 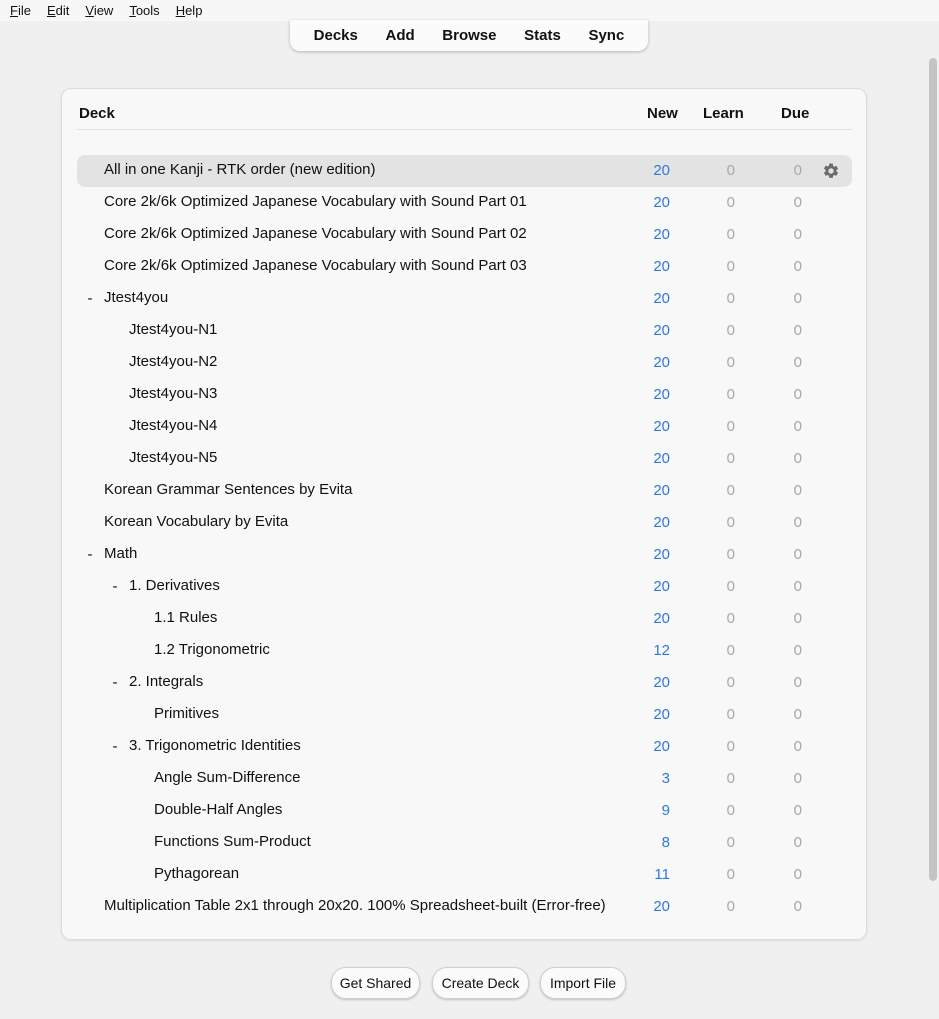 I want to click on menu-help: Help, so click(x=187, y=10).